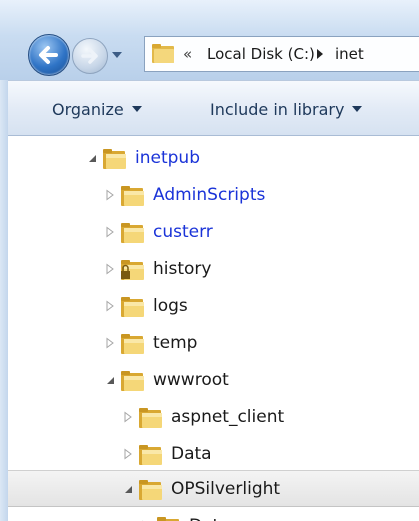 The height and width of the screenshot is (521, 419). I want to click on tree-item-adminscripts: AdminScripts, so click(213, 195).